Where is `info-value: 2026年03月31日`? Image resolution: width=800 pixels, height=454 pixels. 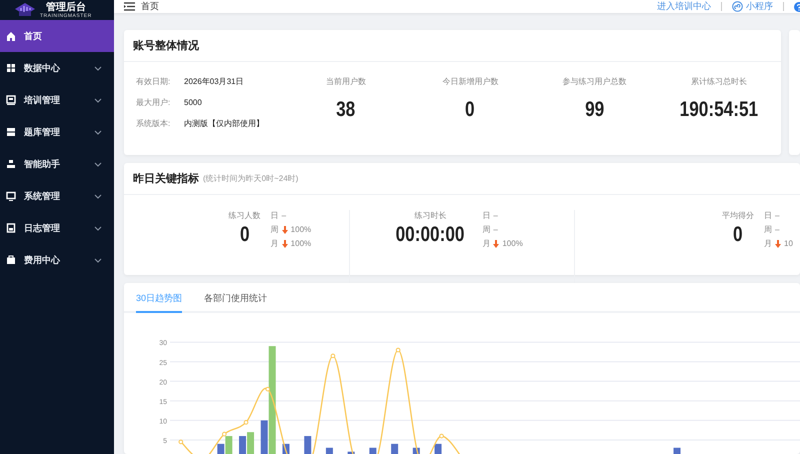
info-value: 2026年03月31日 is located at coordinates (214, 82).